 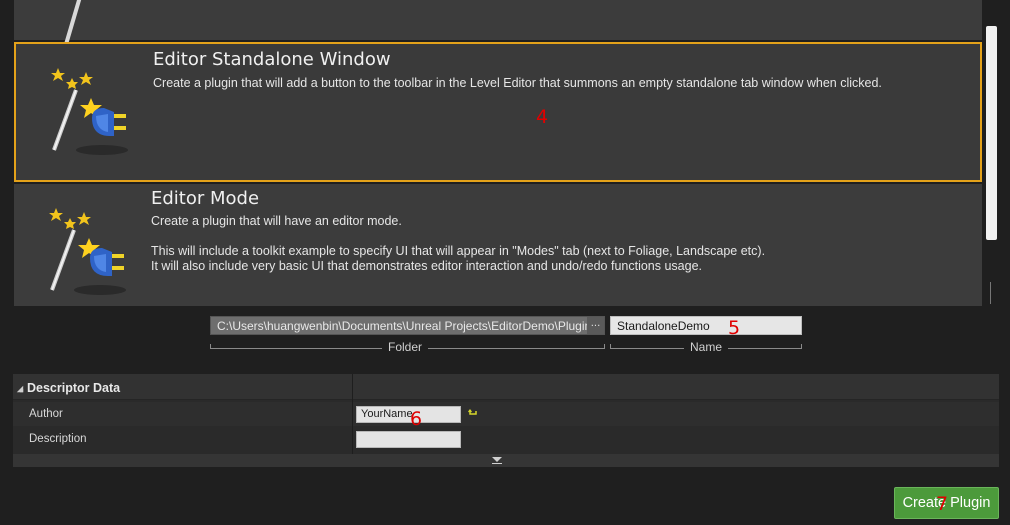 I want to click on divider, so click(x=990, y=293).